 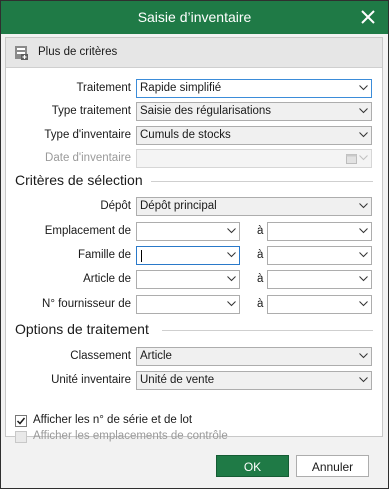 What do you see at coordinates (177, 380) in the screenshot?
I see `unite-value: Unité de vente` at bounding box center [177, 380].